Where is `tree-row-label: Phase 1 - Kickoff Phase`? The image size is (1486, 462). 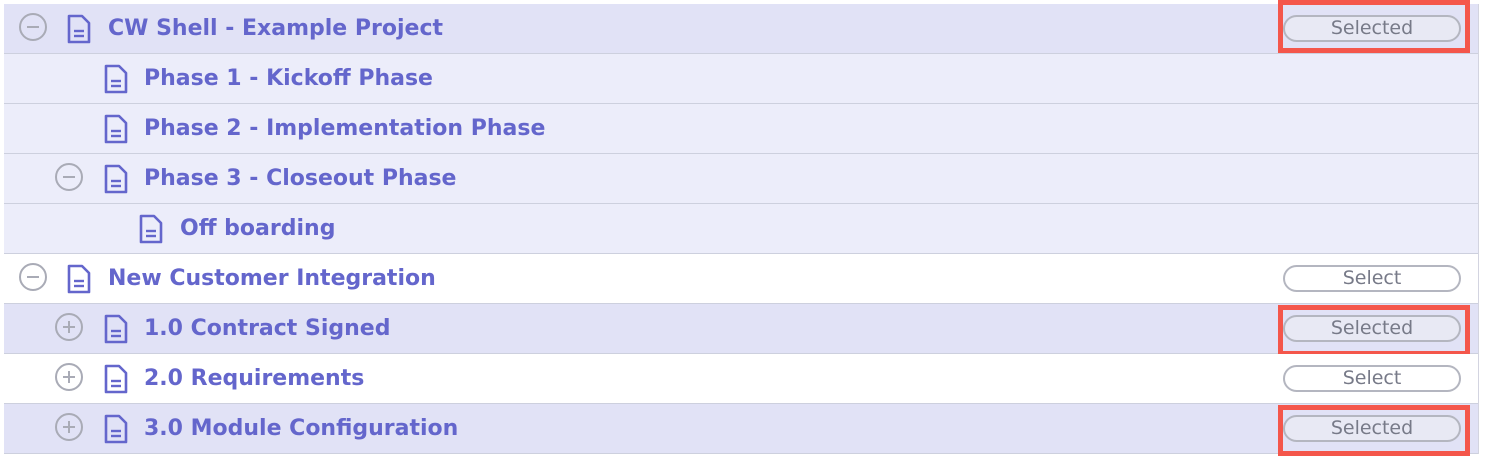
tree-row-label: Phase 1 - Kickoff Phase is located at coordinates (288, 78).